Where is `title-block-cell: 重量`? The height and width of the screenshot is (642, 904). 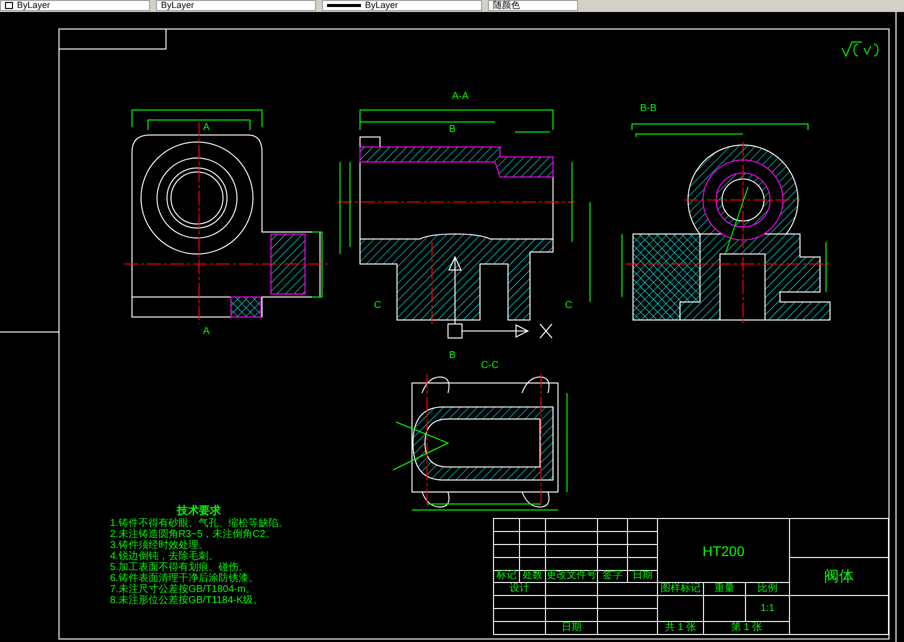 title-block-cell: 重量 is located at coordinates (725, 589).